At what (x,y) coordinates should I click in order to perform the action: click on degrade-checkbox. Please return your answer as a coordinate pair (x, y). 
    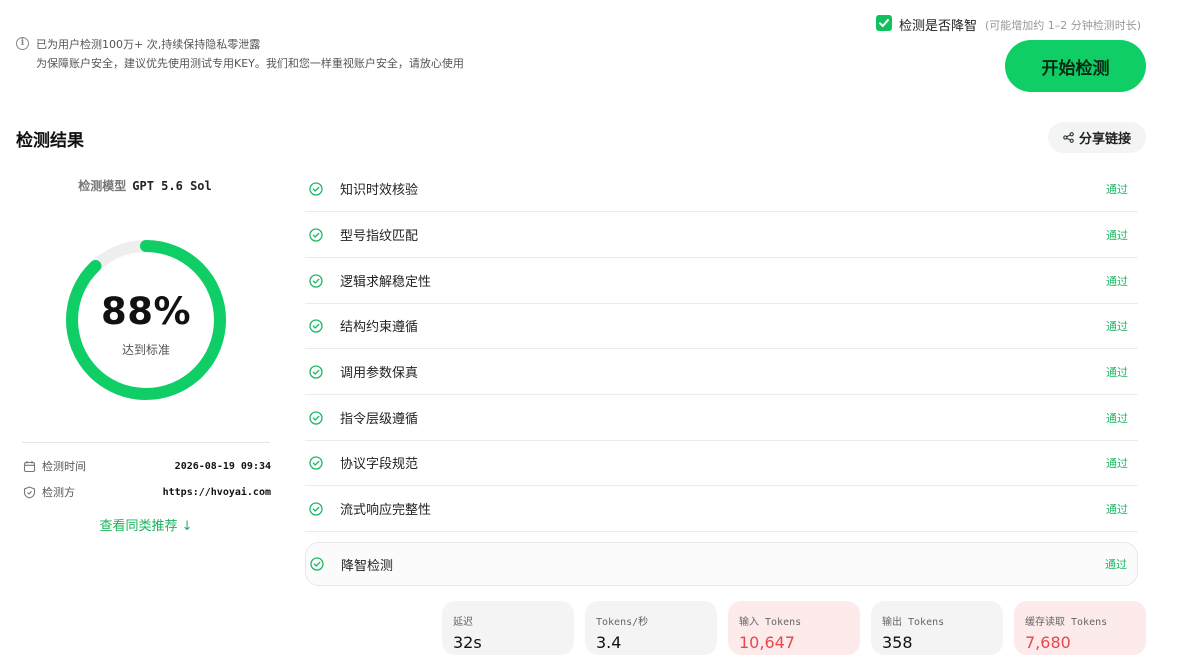
    Looking at the image, I should click on (884, 23).